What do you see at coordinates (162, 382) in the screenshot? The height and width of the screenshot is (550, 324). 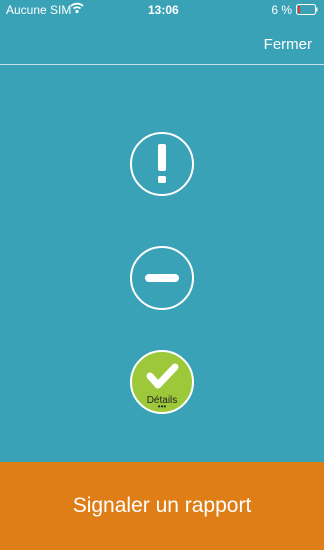 I see `ok-status-button: Détails •••` at bounding box center [162, 382].